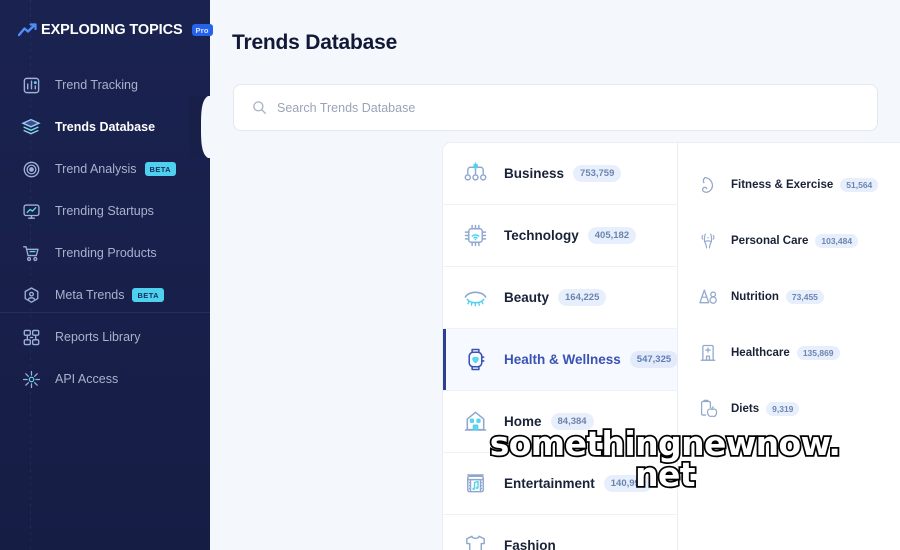  What do you see at coordinates (105, 312) in the screenshot?
I see `sidebar-divider` at bounding box center [105, 312].